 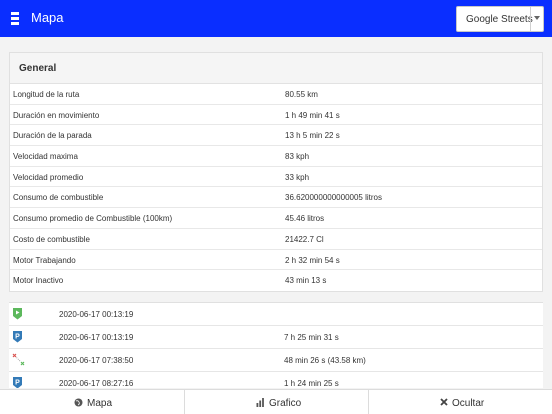 I want to click on stat-label: Consumo promedio de Combustible (100km), so click(x=93, y=219).